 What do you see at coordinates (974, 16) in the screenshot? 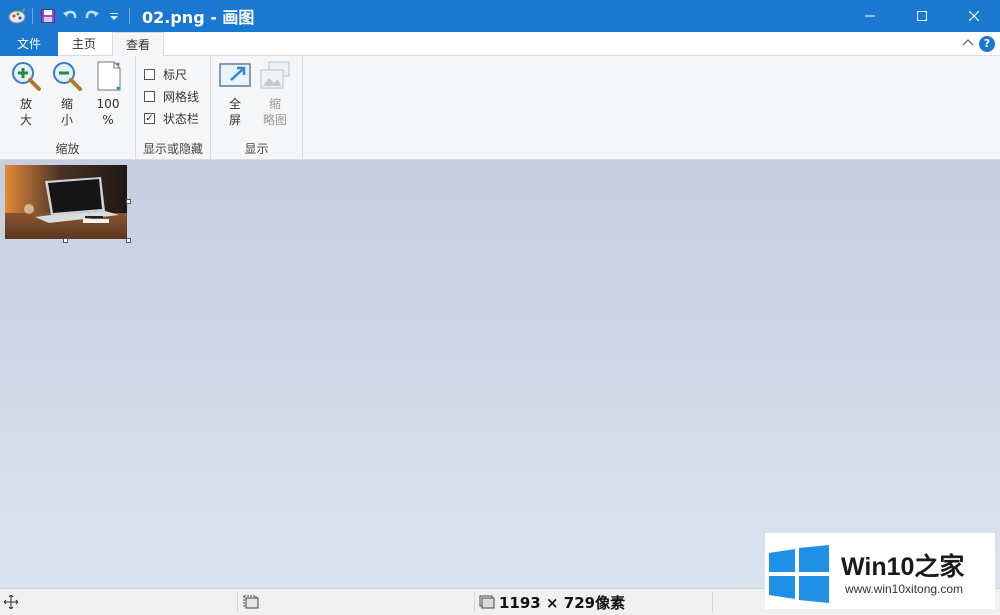
I see `close-button` at bounding box center [974, 16].